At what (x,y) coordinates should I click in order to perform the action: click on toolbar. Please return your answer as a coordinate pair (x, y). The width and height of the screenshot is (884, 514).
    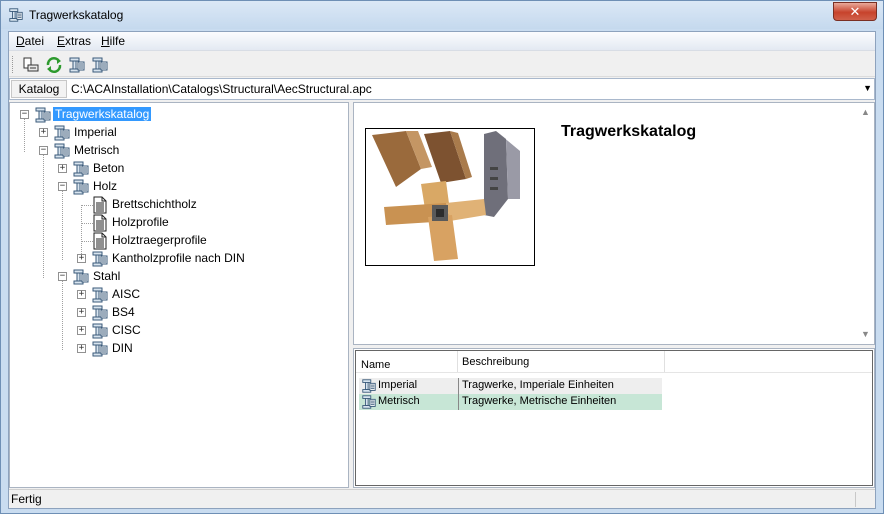
    Looking at the image, I should click on (442, 64).